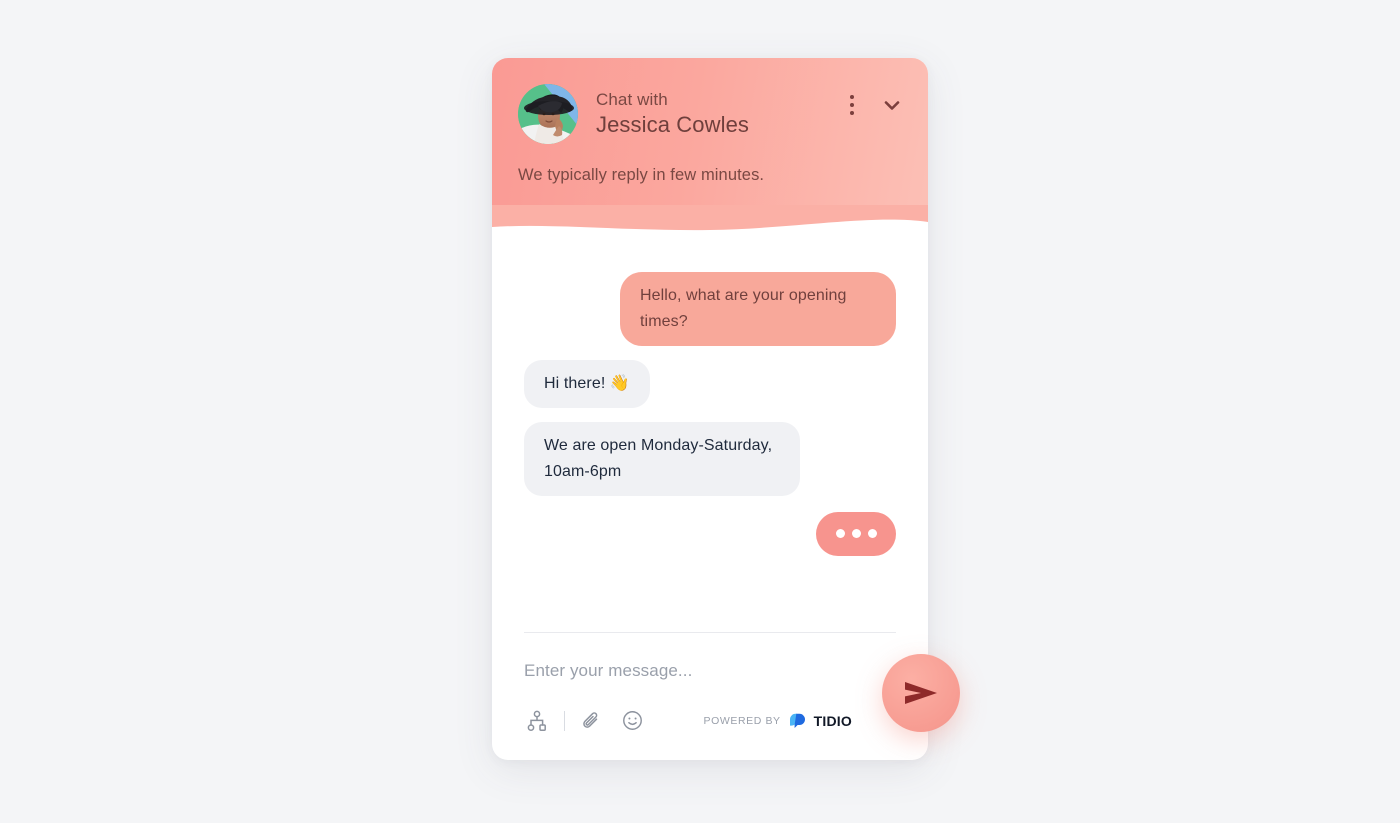 The width and height of the screenshot is (1400, 823). I want to click on message-bubble-agent: We are open Monday-Saturday, 10am-6pm, so click(662, 458).